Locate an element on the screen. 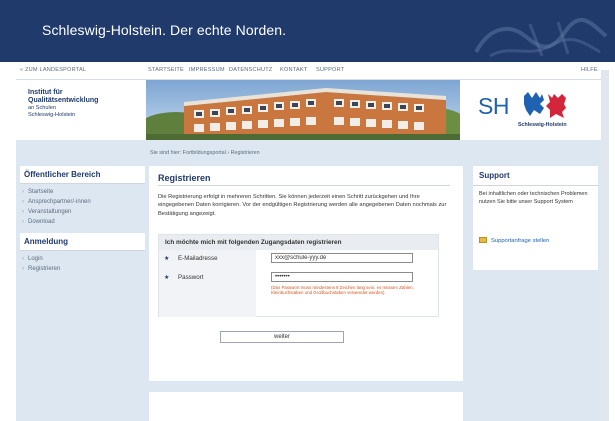  nav-datenschutz: DATENSCHUTZ is located at coordinates (250, 70).